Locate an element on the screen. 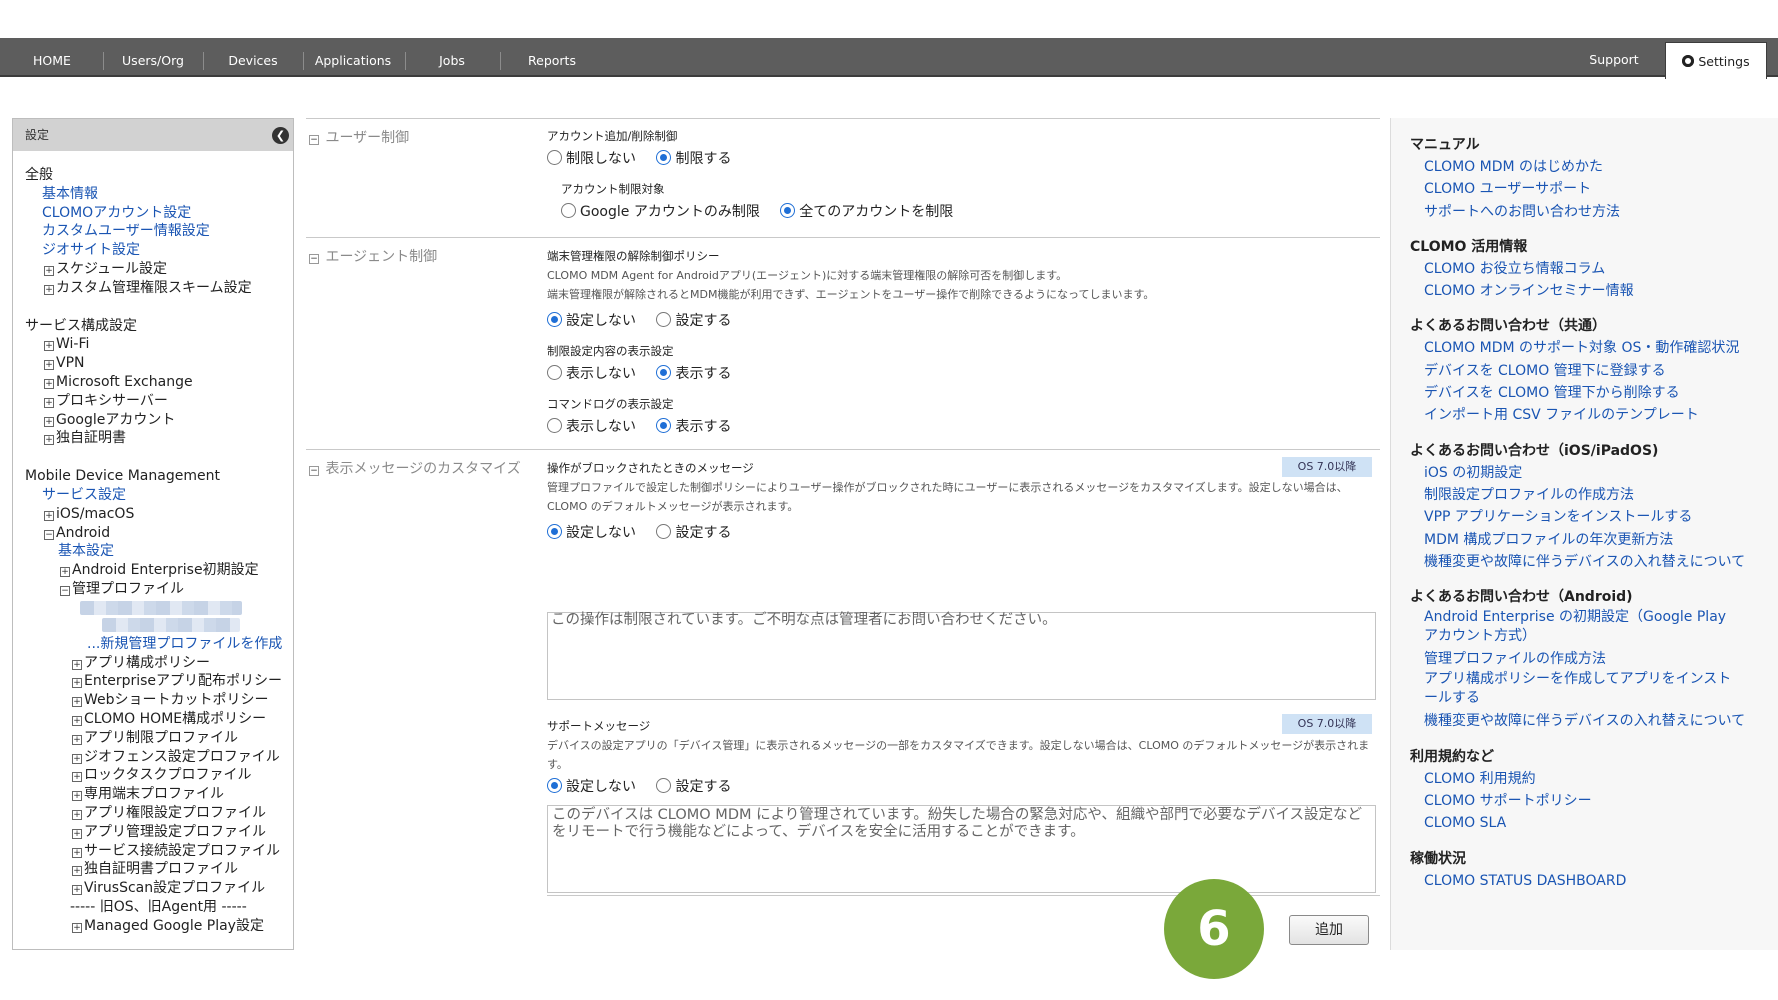  sidebar-link-service-settings: サービス設定 is located at coordinates (159, 495).